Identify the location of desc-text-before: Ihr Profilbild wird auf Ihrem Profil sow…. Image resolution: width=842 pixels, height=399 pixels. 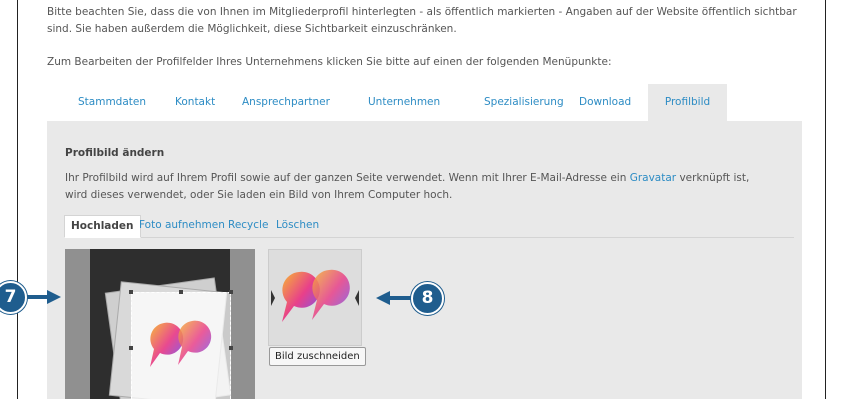
(347, 178).